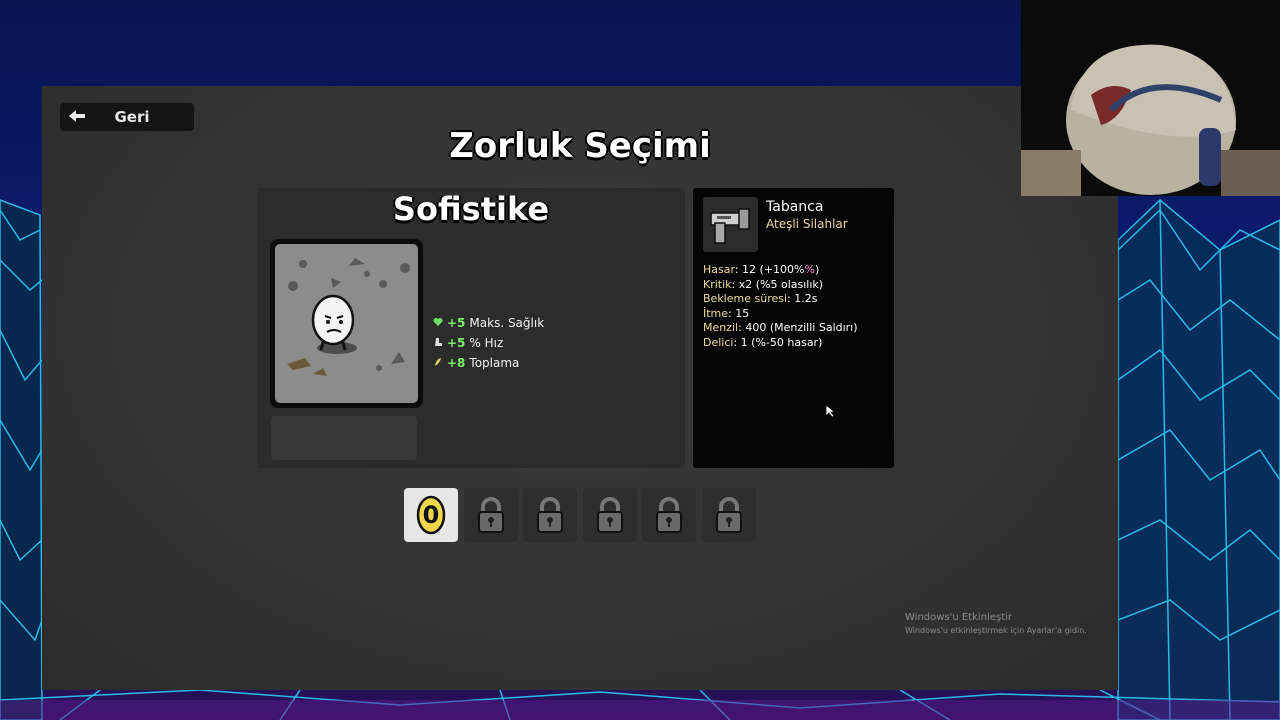 The width and height of the screenshot is (1280, 720). I want to click on difficulty-slot-0: 0, so click(431, 515).